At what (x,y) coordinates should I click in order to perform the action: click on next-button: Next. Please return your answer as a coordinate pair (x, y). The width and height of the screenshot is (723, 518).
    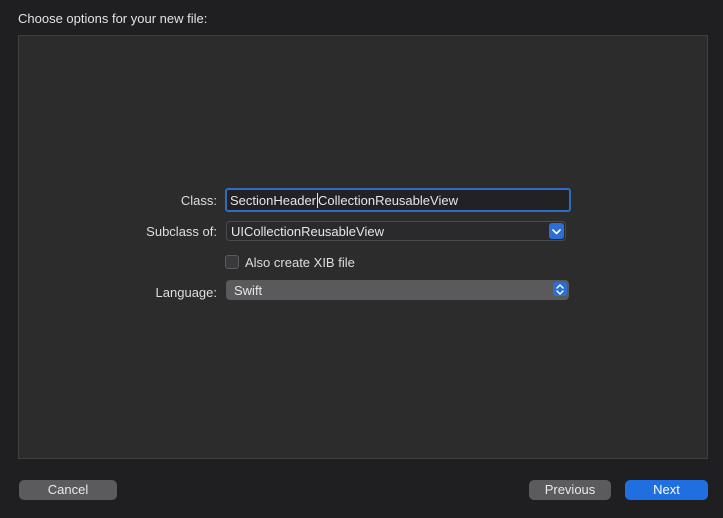
    Looking at the image, I should click on (666, 490).